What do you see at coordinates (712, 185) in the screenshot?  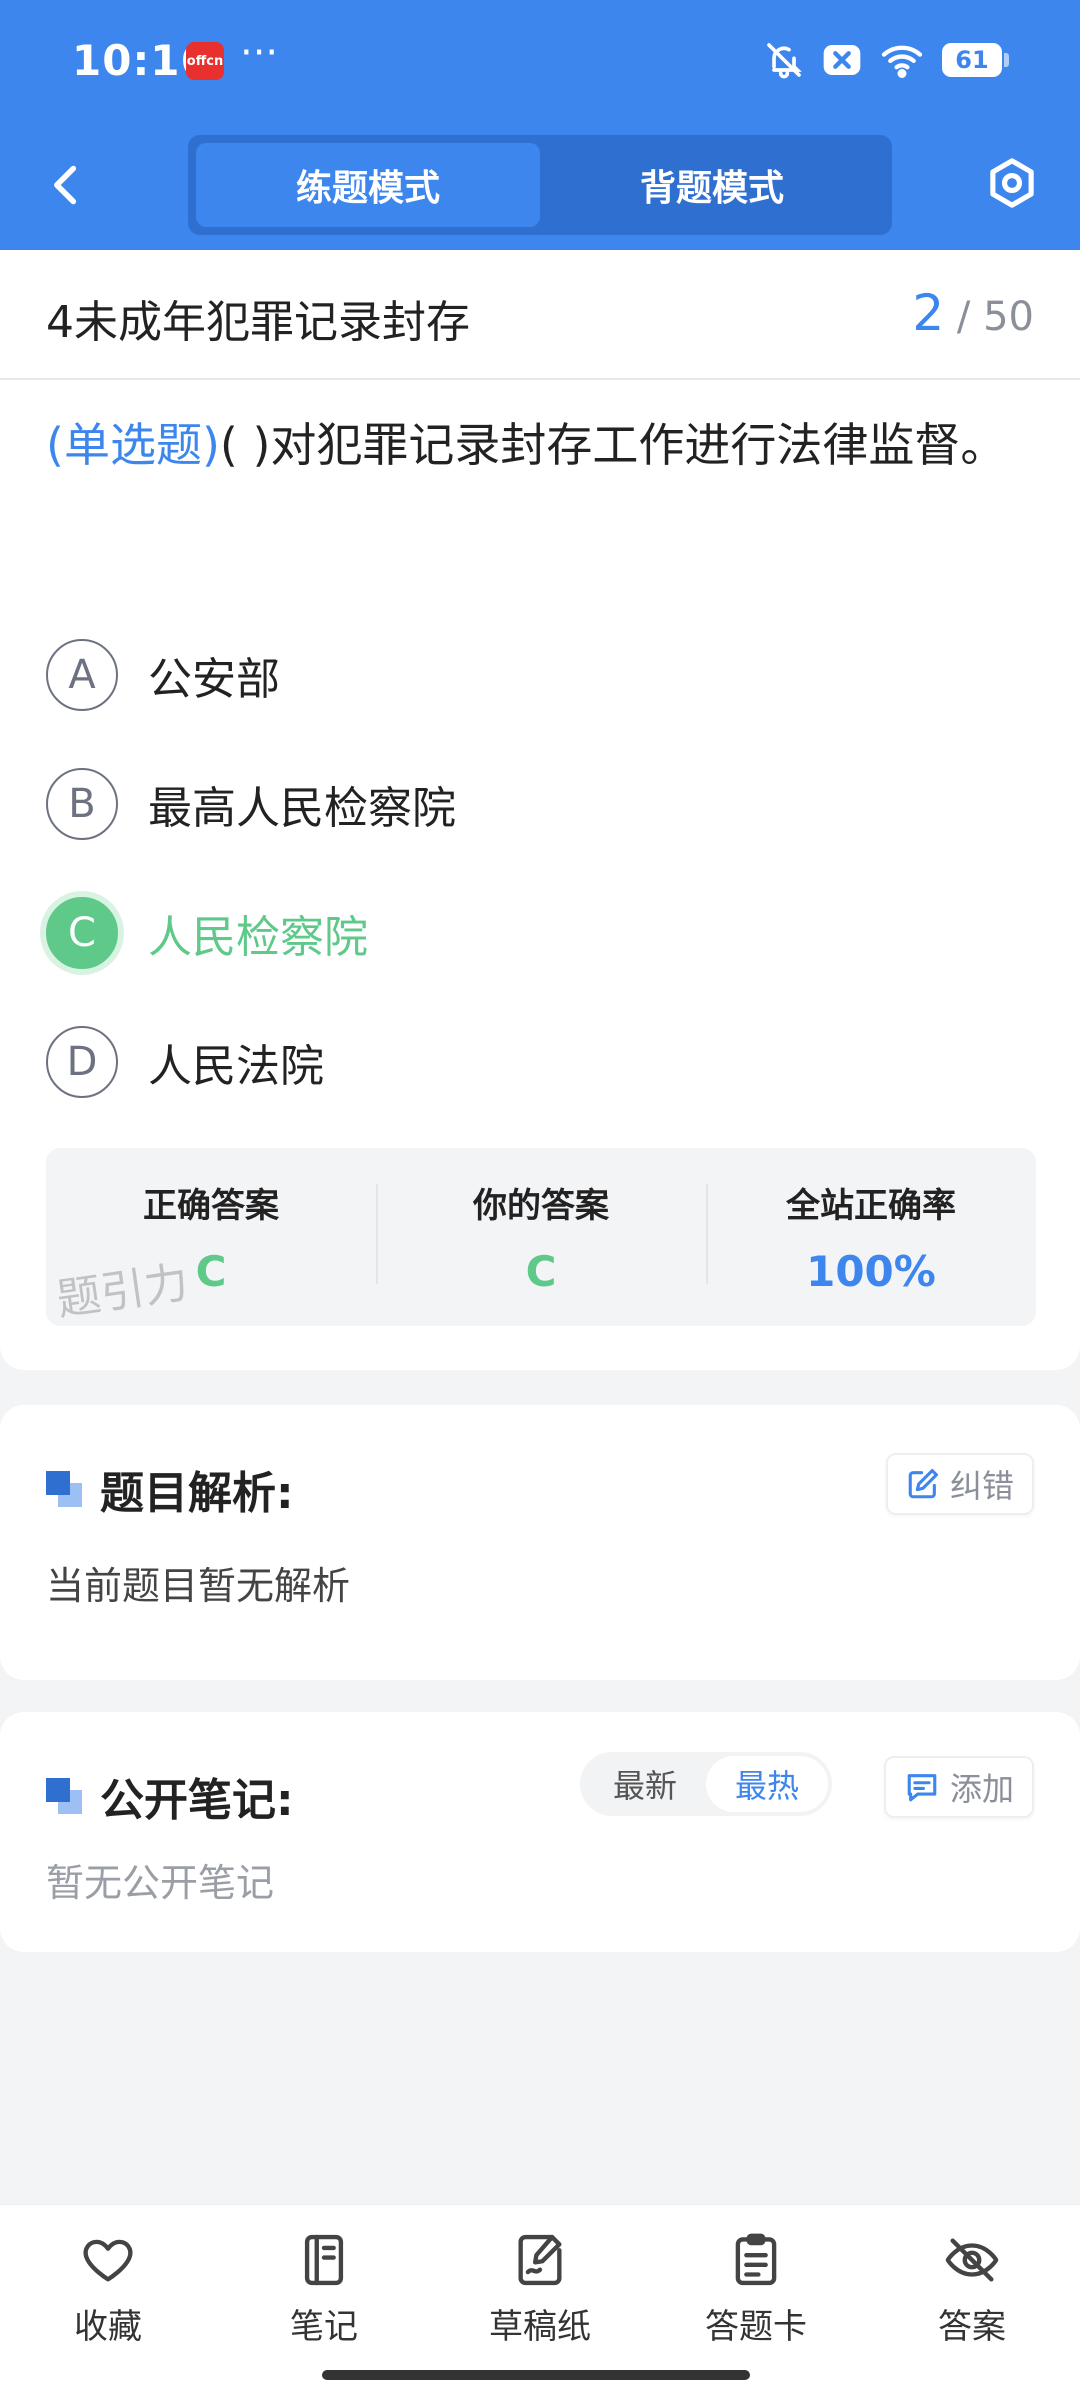 I see `tab-memorize-mode: 背题模式` at bounding box center [712, 185].